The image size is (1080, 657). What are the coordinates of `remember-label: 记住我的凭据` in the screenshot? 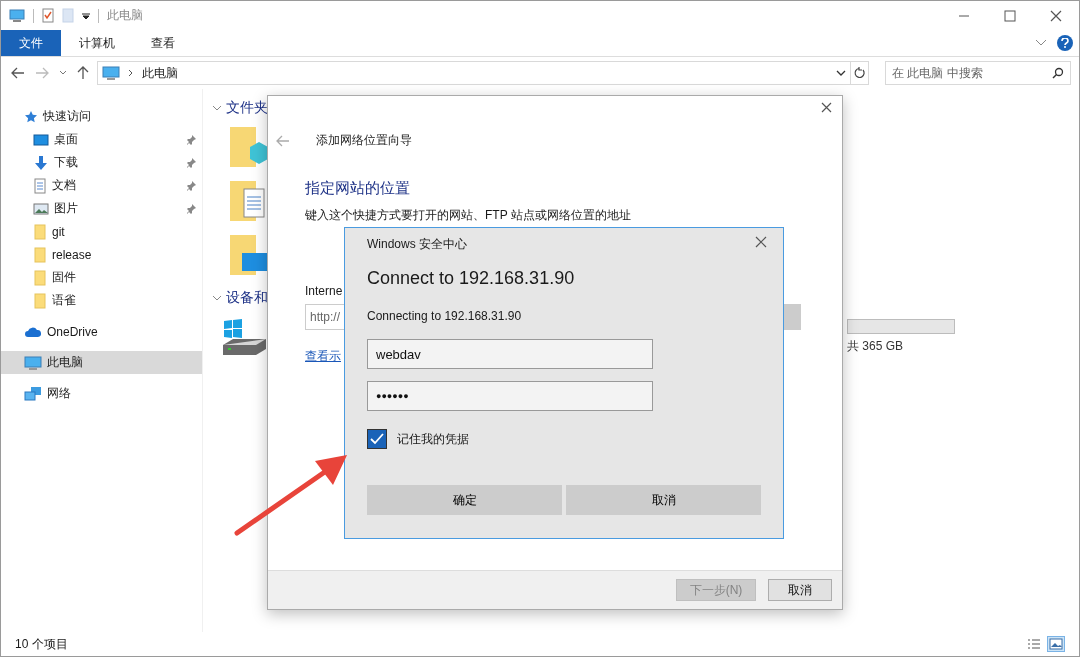 It's located at (433, 439).